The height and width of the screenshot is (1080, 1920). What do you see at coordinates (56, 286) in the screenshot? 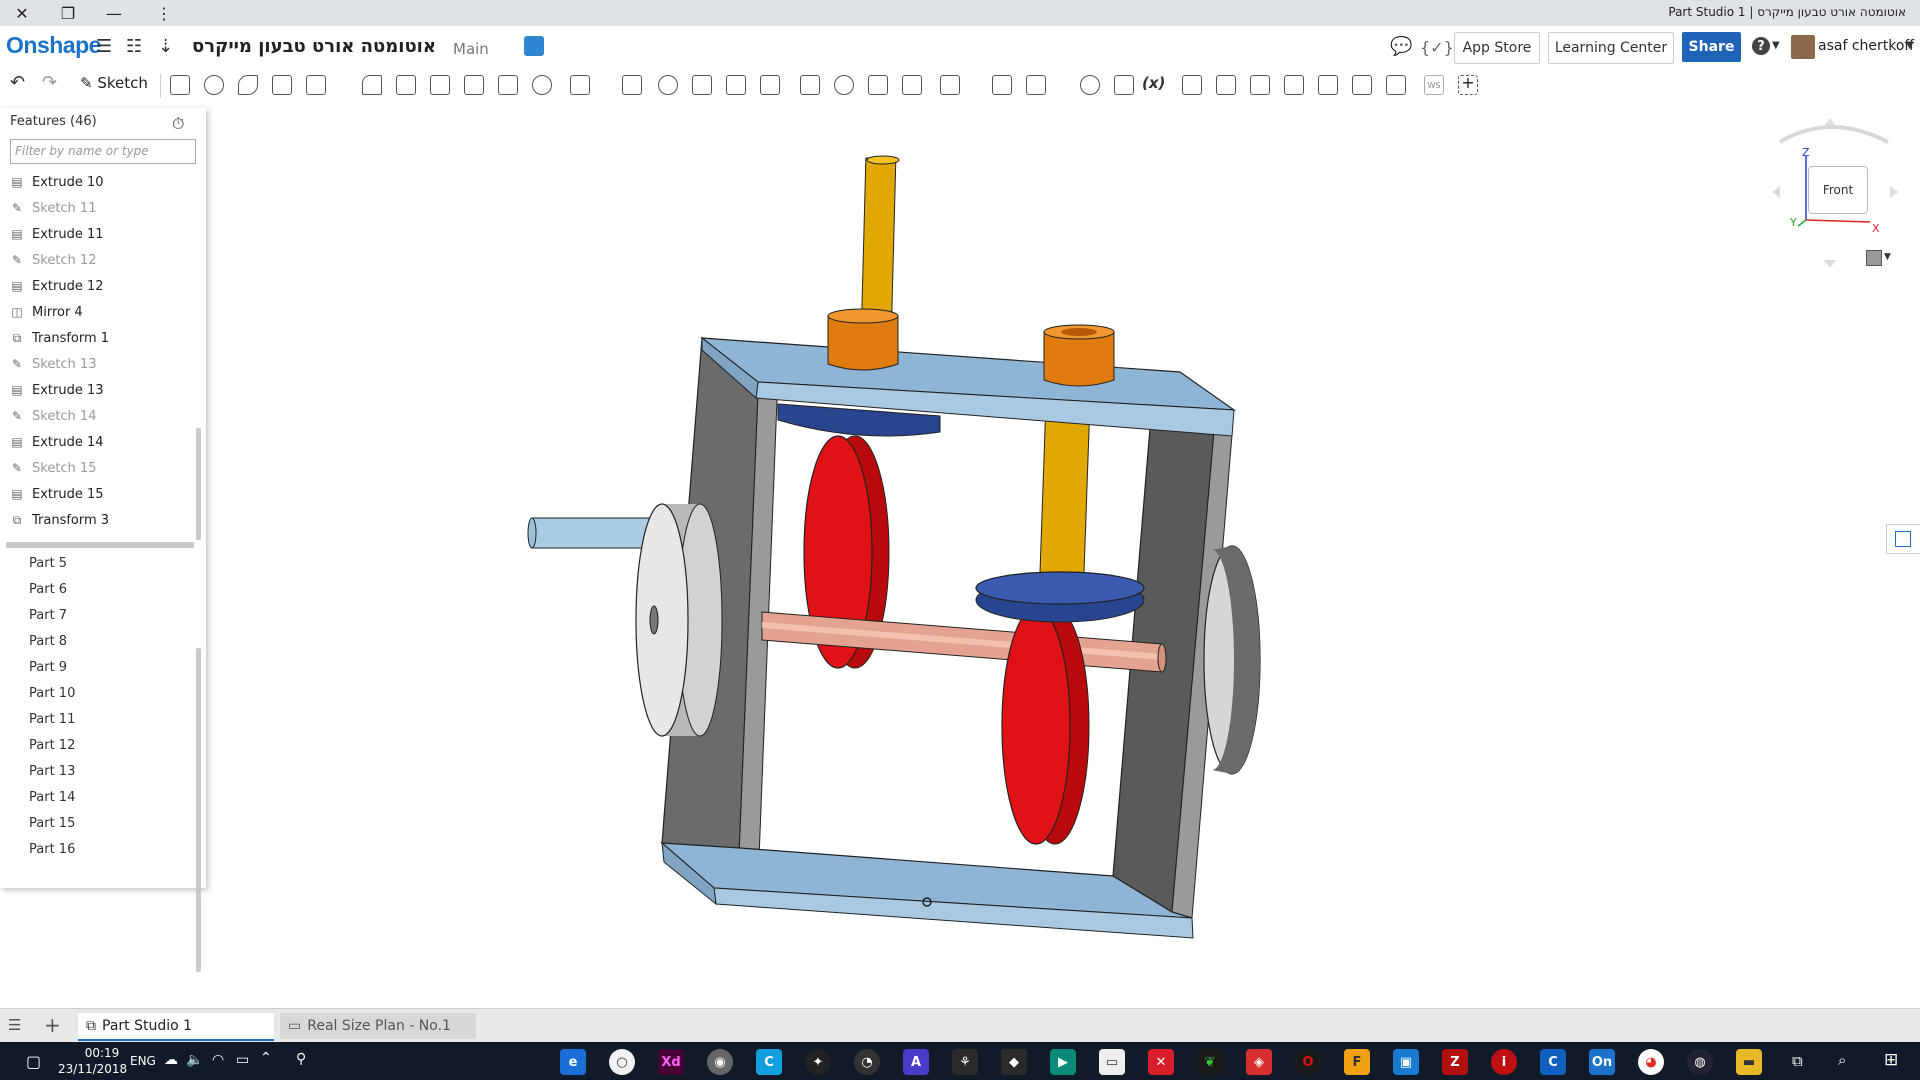
I see `feature-row: ▤ Extrude 12` at bounding box center [56, 286].